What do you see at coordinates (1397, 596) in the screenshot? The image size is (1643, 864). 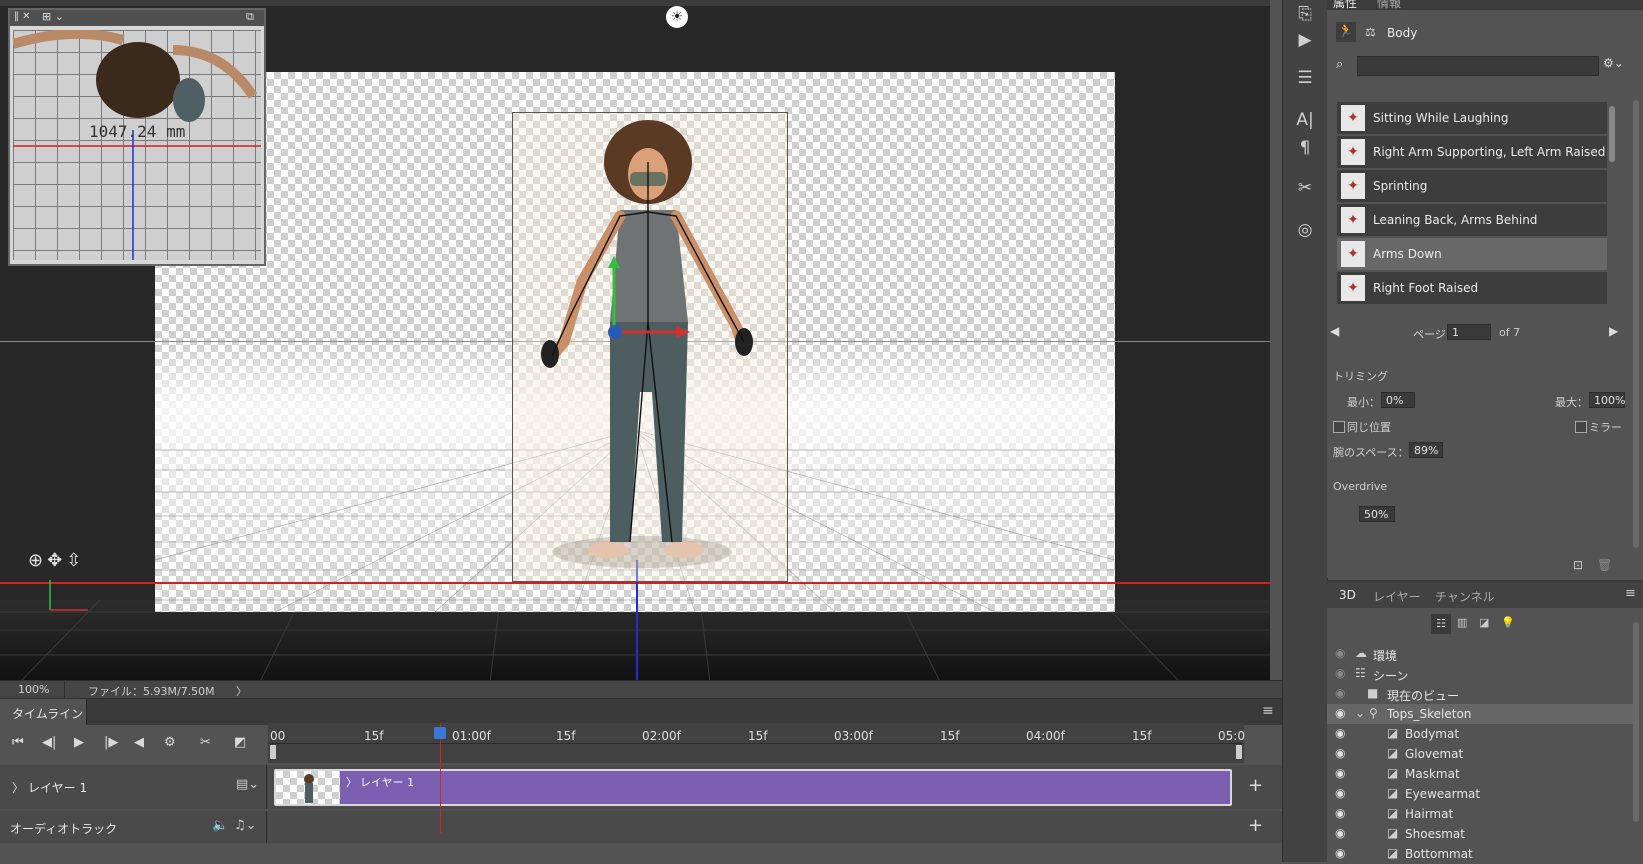 I see `tab-layers: レイヤー` at bounding box center [1397, 596].